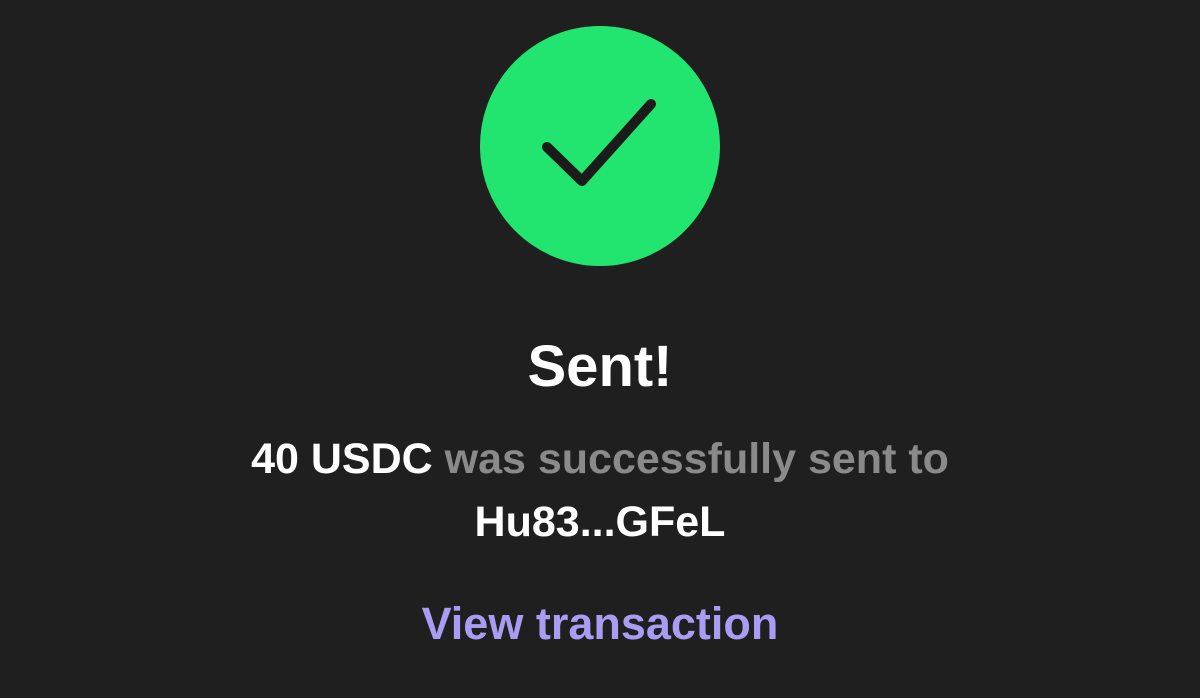 The image size is (1200, 698). I want to click on amount-text: 40 USDC, so click(342, 459).